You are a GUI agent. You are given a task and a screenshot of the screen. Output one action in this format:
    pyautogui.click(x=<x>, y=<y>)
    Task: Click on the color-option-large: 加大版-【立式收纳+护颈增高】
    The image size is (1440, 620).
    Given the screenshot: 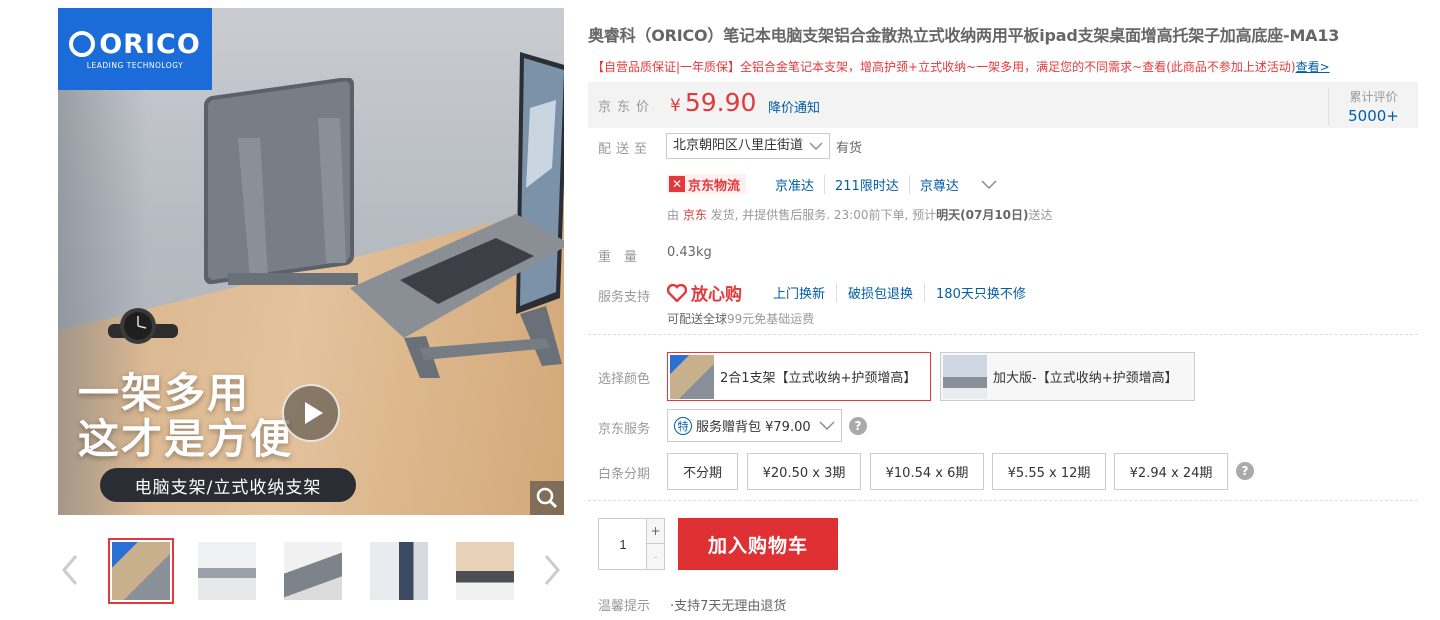 What is the action you would take?
    pyautogui.click(x=1067, y=376)
    